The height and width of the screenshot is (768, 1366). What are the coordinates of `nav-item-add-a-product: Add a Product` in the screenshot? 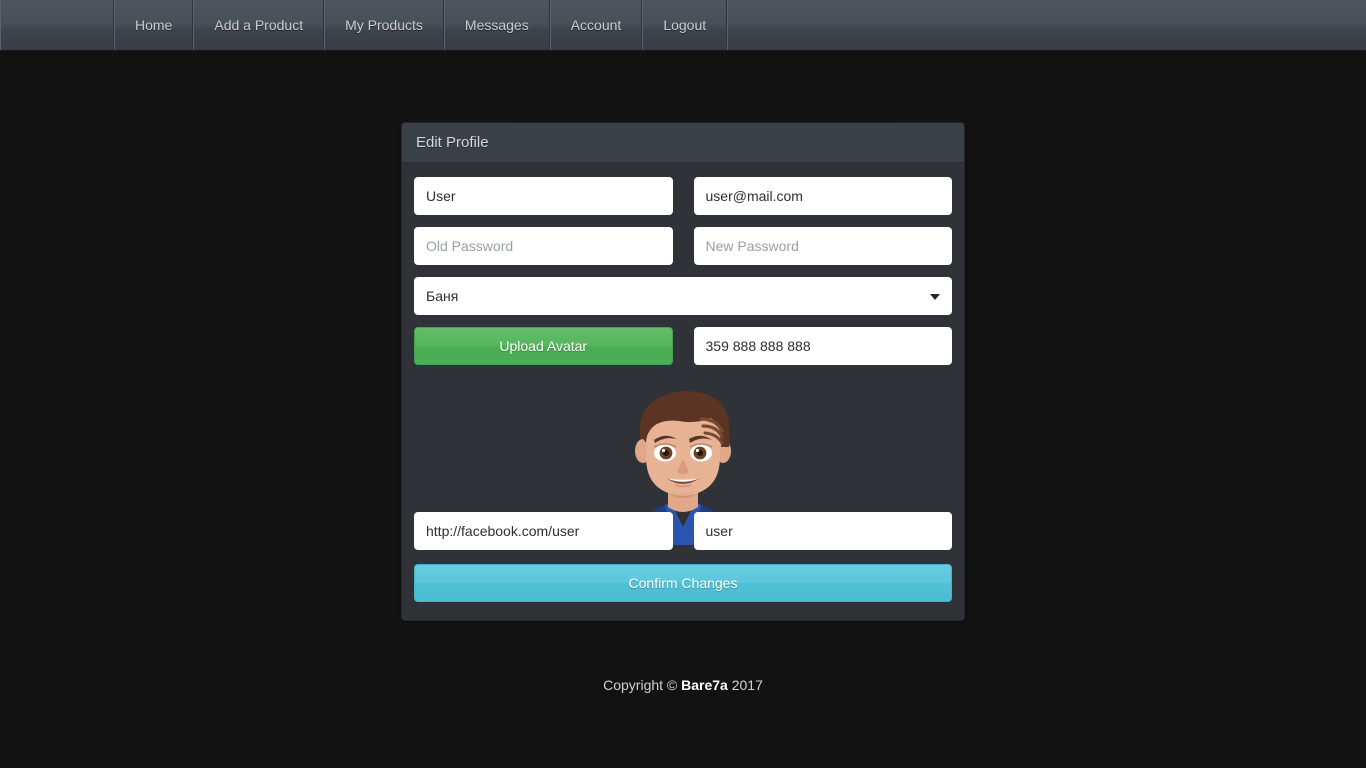 It's located at (259, 25).